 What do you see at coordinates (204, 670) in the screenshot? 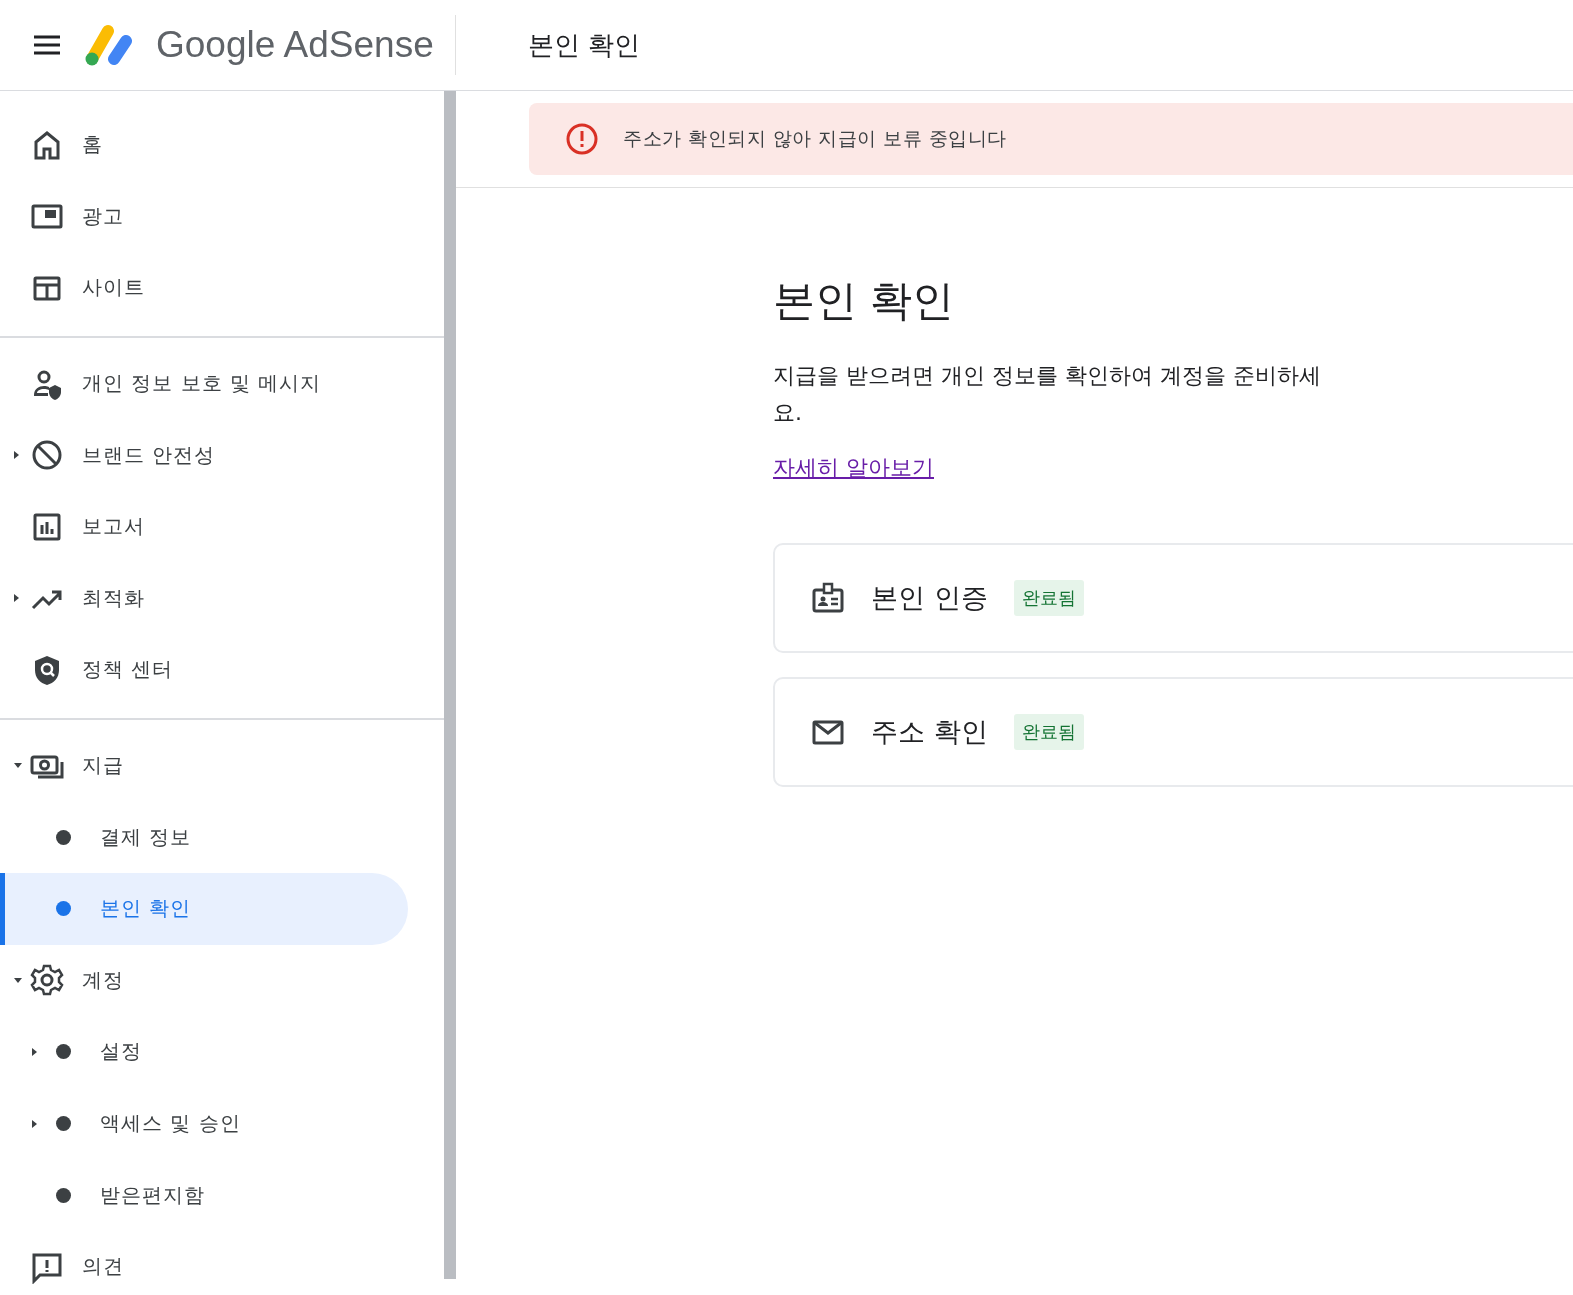
I see `nav-item: 정책 센터` at bounding box center [204, 670].